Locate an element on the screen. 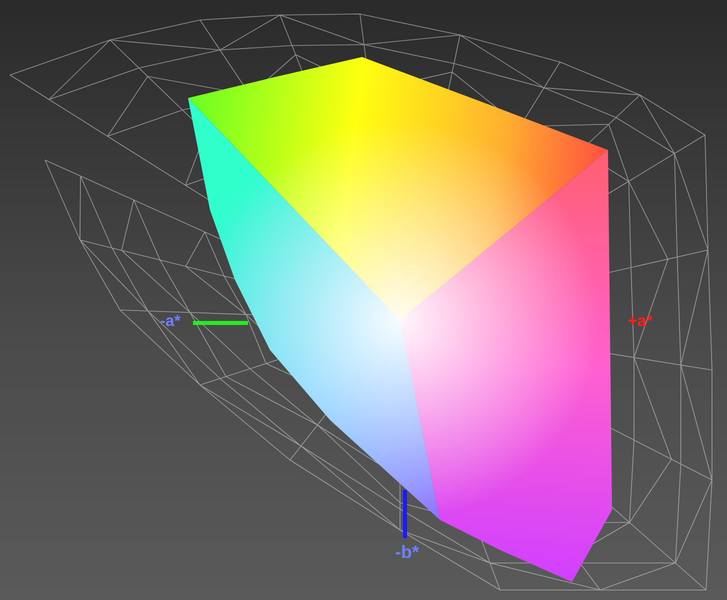 The height and width of the screenshot is (600, 727). axis-label: -b* is located at coordinates (407, 552).